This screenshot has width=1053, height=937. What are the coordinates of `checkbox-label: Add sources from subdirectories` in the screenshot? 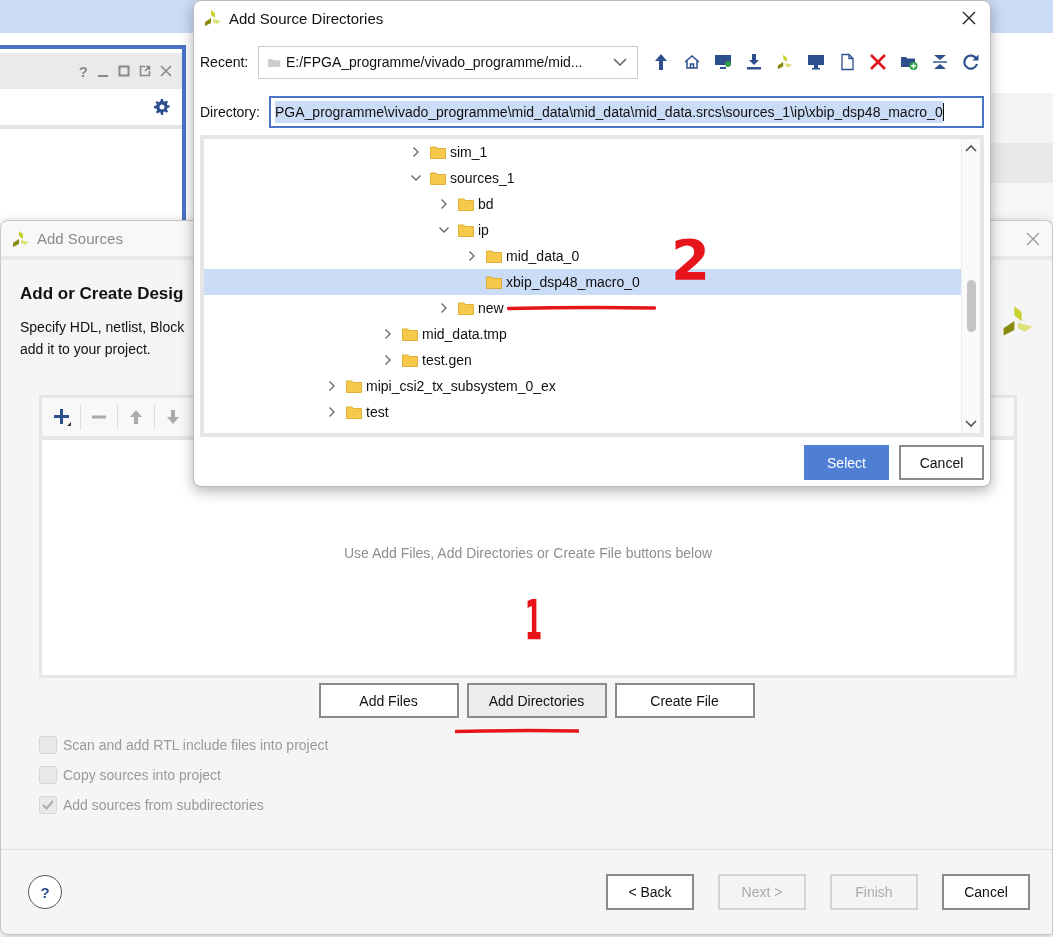 It's located at (163, 805).